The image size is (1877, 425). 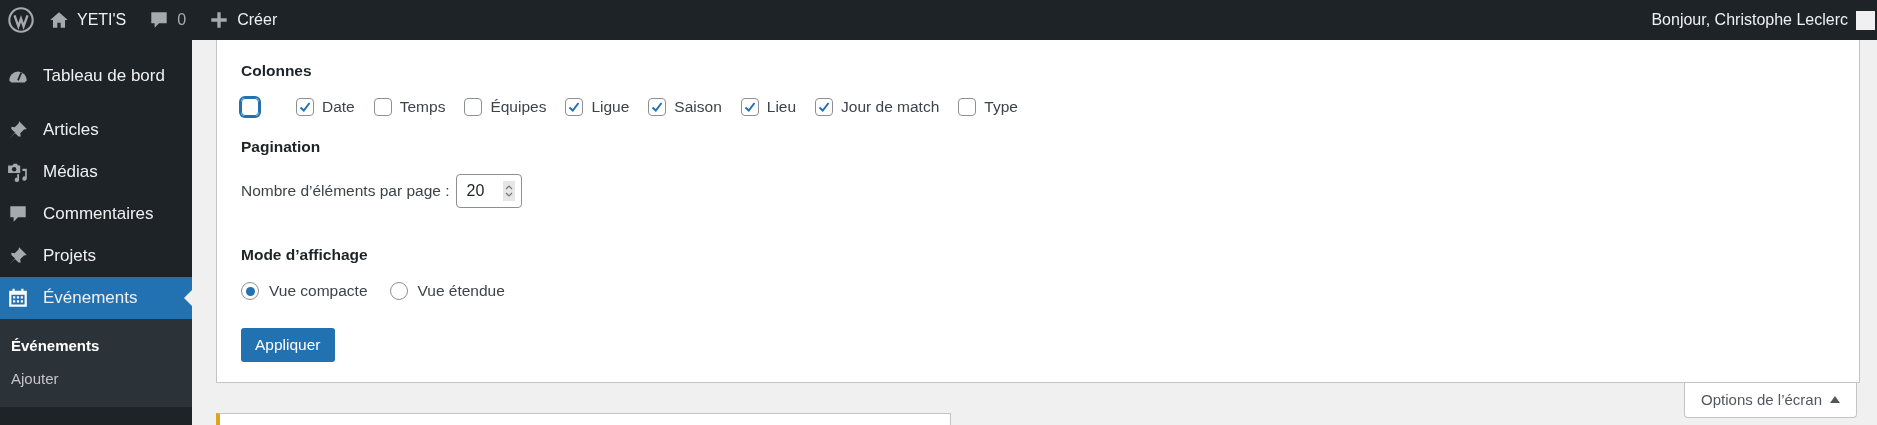 I want to click on submenu-item: Ajouter, so click(x=96, y=378).